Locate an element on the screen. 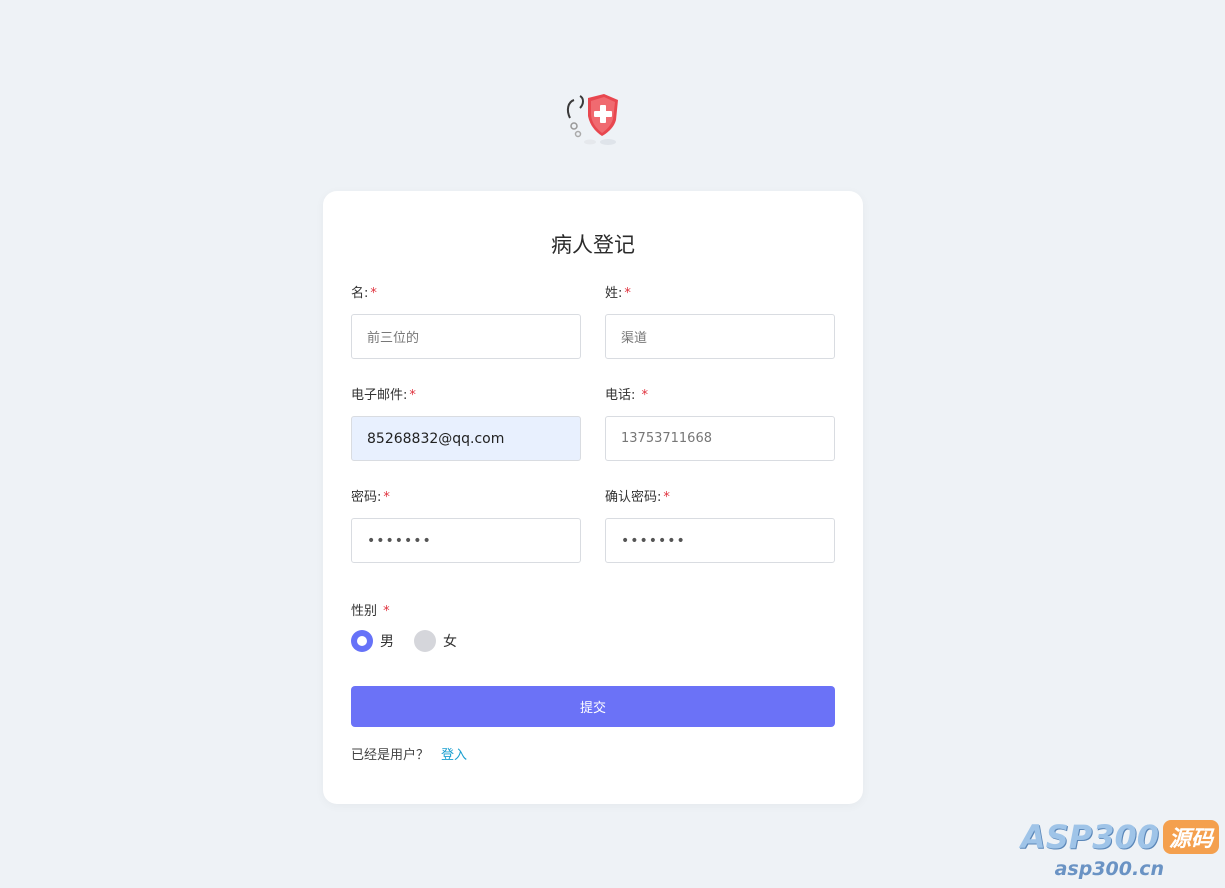 The width and height of the screenshot is (1225, 888). first-name-input: 前三位的 is located at coordinates (466, 336).